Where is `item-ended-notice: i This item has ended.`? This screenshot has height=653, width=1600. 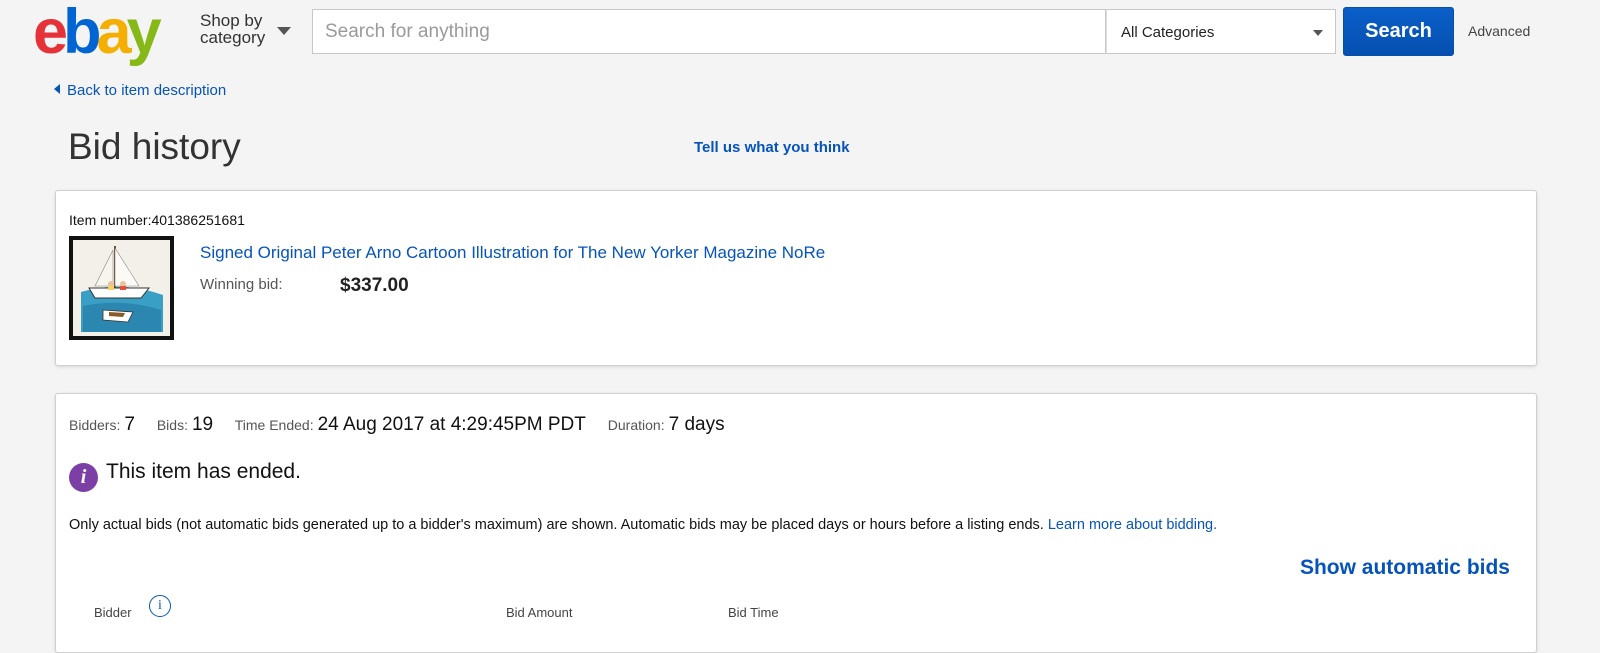
item-ended-notice: i This item has ended. is located at coordinates (185, 476).